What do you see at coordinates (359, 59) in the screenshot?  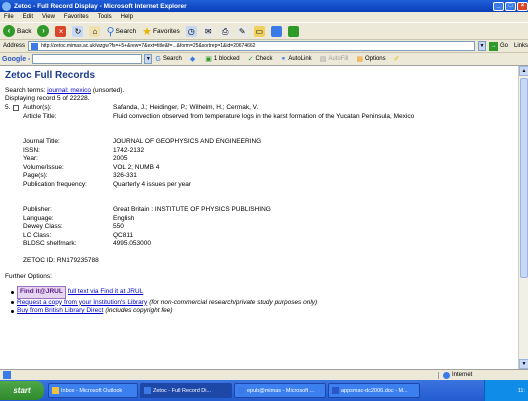 I see `options-icon: ▦` at bounding box center [359, 59].